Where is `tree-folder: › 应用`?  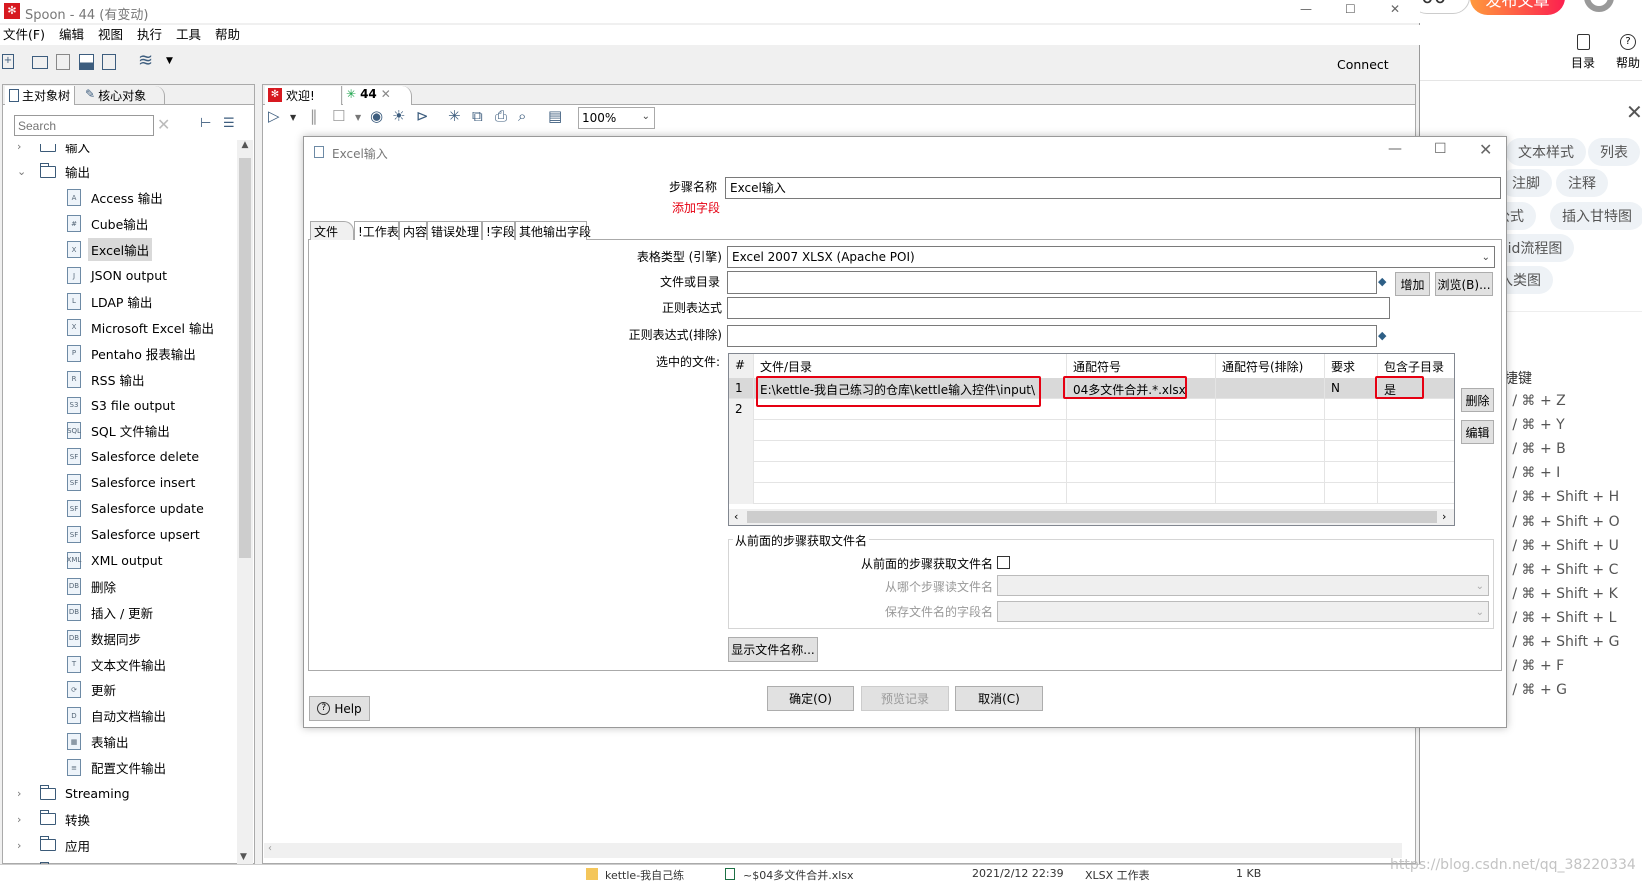 tree-folder: › 应用 is located at coordinates (119, 845).